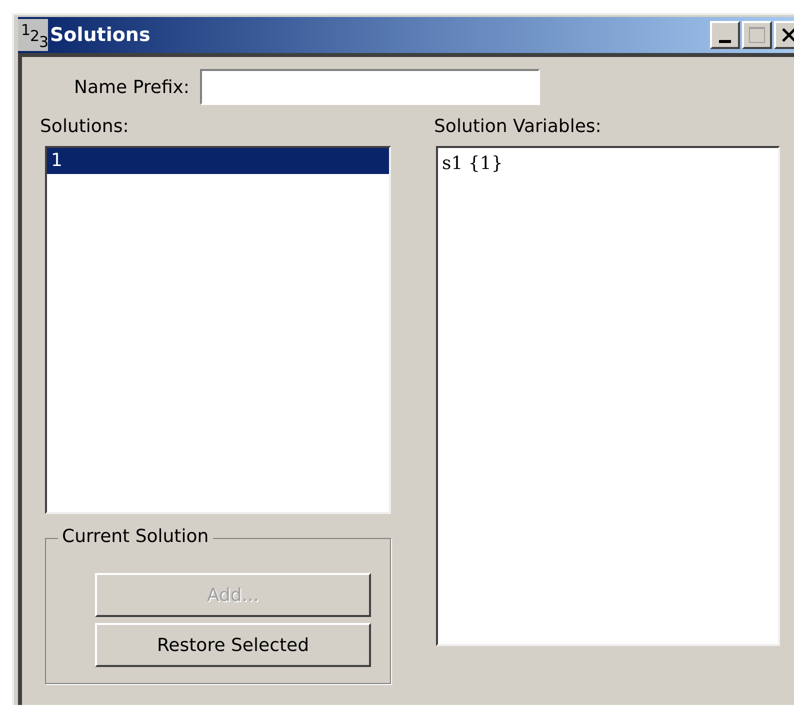 This screenshot has width=794, height=706. Describe the element at coordinates (218, 161) in the screenshot. I see `list-item: 1` at that location.